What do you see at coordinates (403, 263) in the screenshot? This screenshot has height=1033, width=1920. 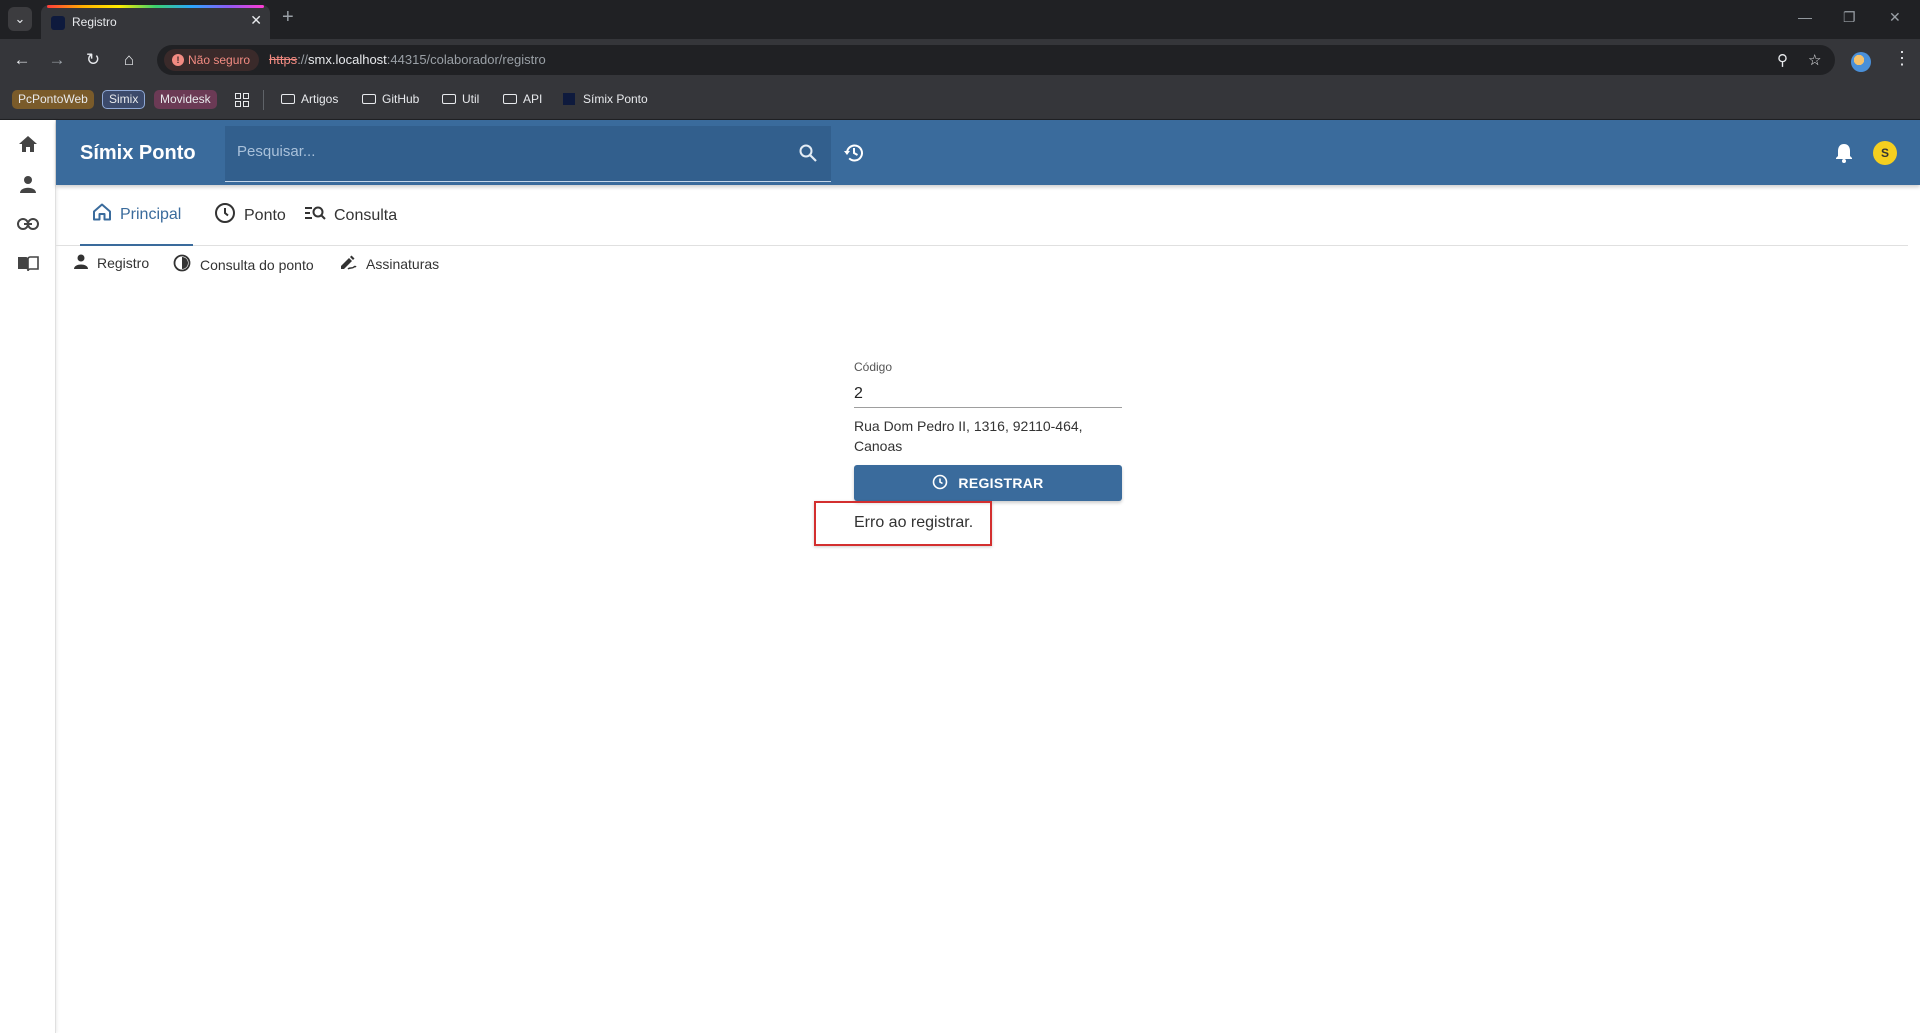 I see `subnav-label: Assinaturas` at bounding box center [403, 263].